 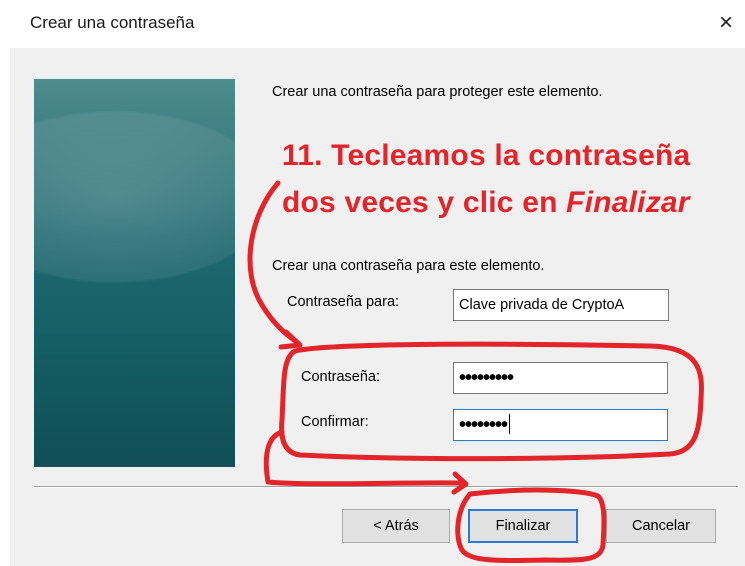 What do you see at coordinates (408, 266) in the screenshot?
I see `section-label: Crear una contraseña para este elemento.` at bounding box center [408, 266].